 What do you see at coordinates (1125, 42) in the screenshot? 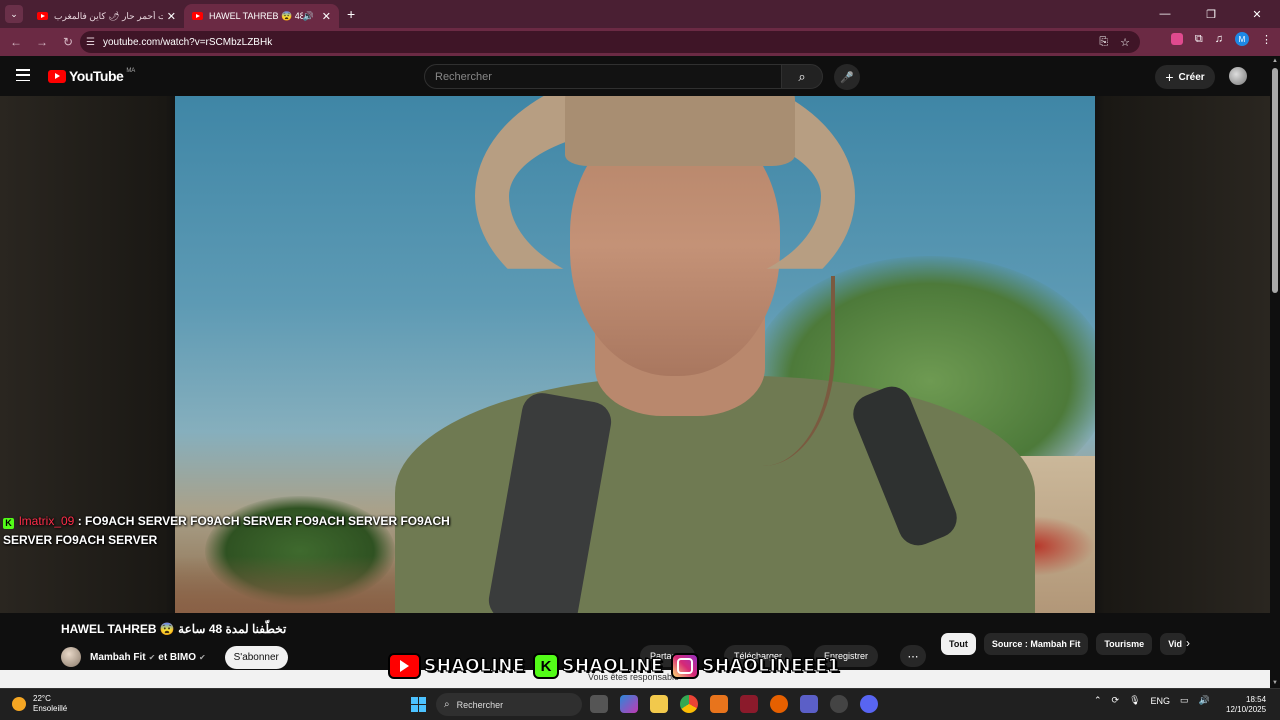
I see `bookmark-star-icon: ☆` at bounding box center [1125, 42].